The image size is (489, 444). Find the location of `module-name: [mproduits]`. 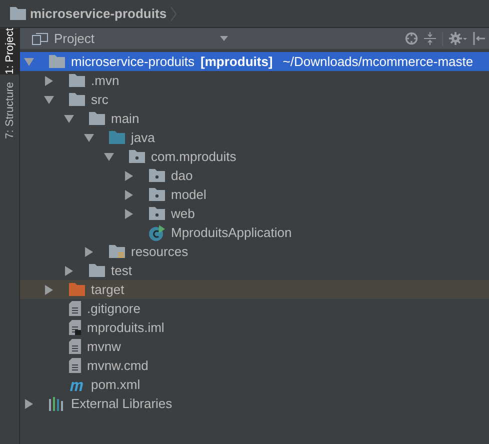

module-name: [mproduits] is located at coordinates (236, 61).